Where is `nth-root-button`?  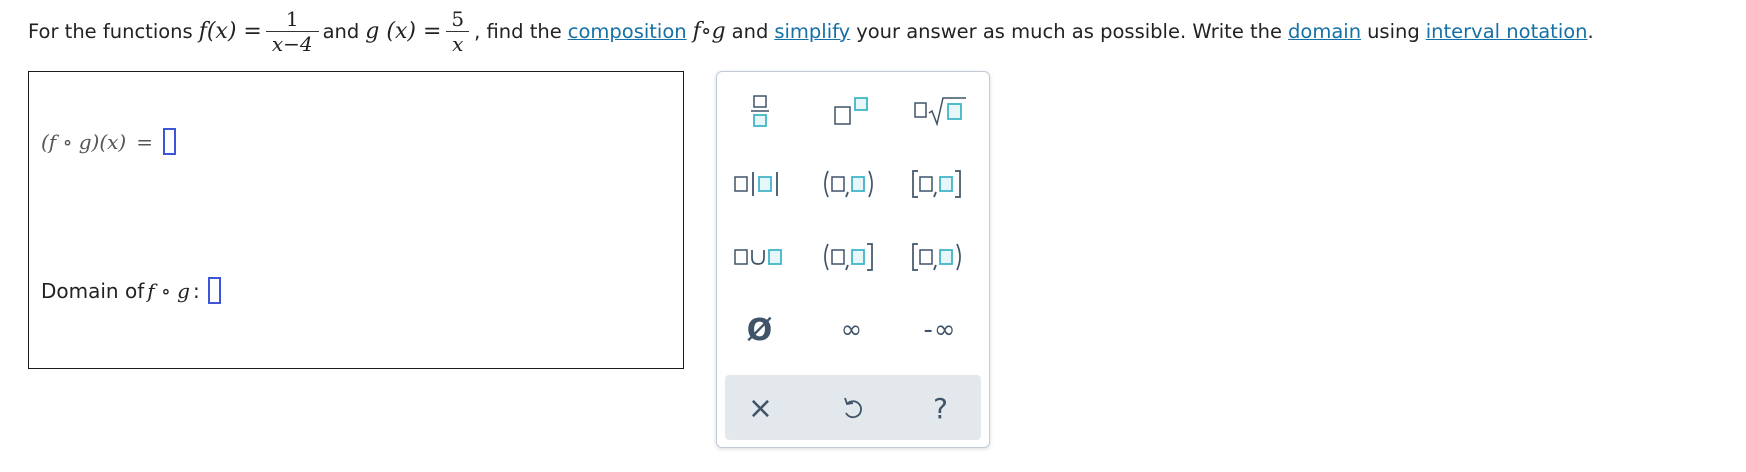
nth-root-button is located at coordinates (940, 111).